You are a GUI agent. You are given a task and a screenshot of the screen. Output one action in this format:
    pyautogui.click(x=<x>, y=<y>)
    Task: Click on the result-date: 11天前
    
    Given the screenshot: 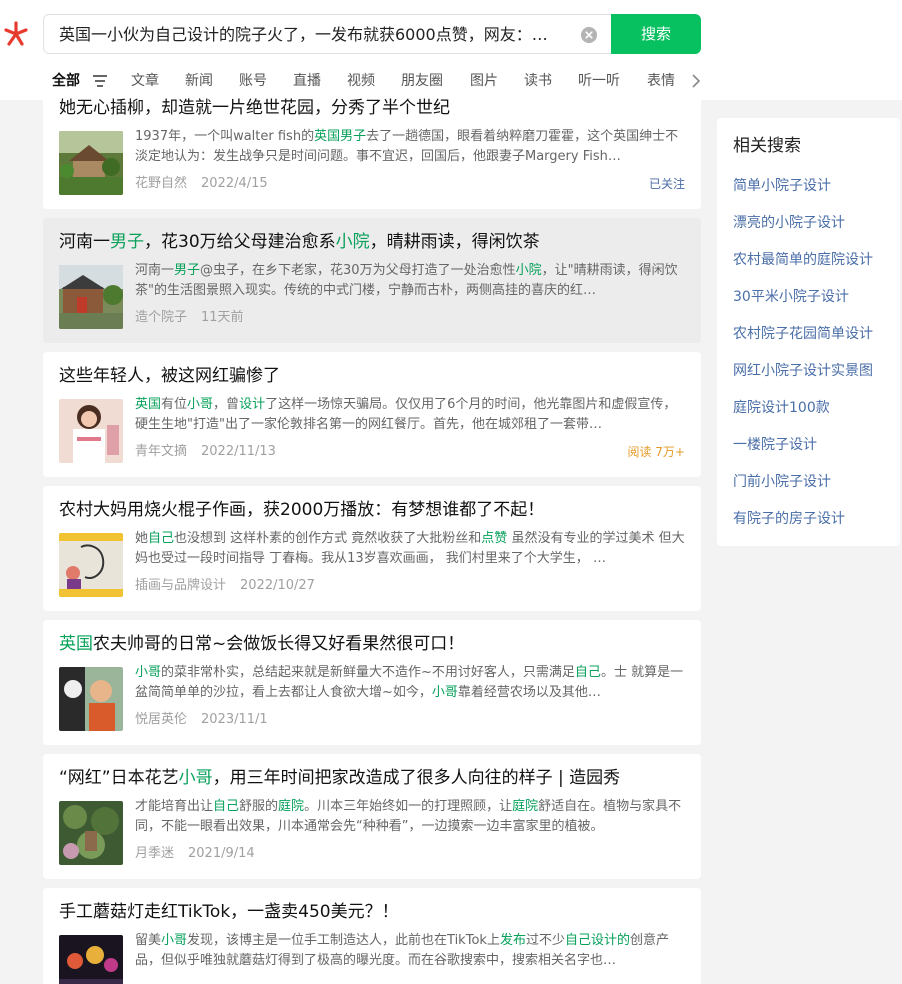 What is the action you would take?
    pyautogui.click(x=222, y=317)
    